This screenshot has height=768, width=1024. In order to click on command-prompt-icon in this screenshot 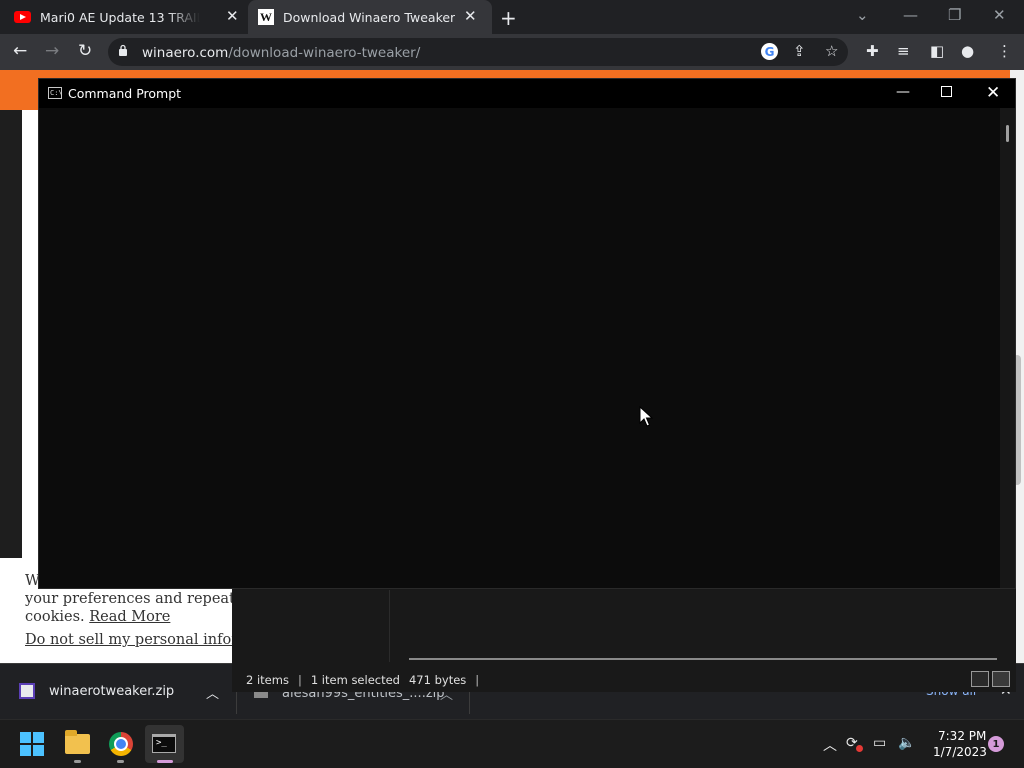, I will do `click(164, 743)`.